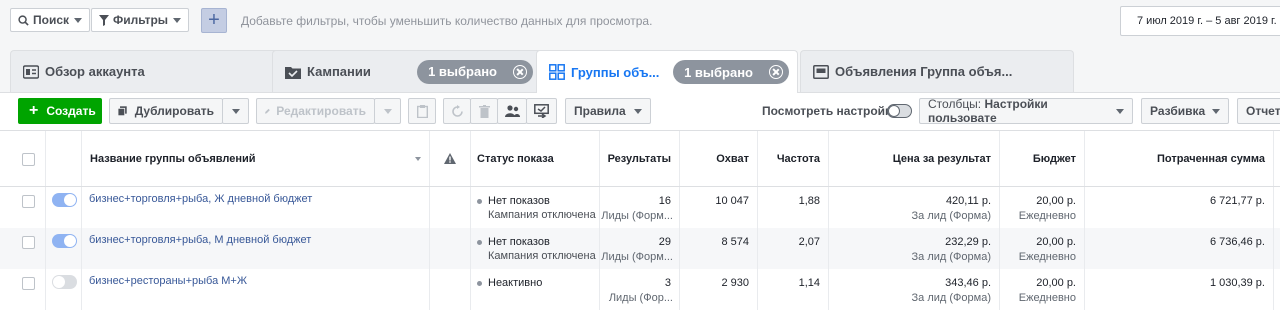  I want to click on toggle-header, so click(64, 158).